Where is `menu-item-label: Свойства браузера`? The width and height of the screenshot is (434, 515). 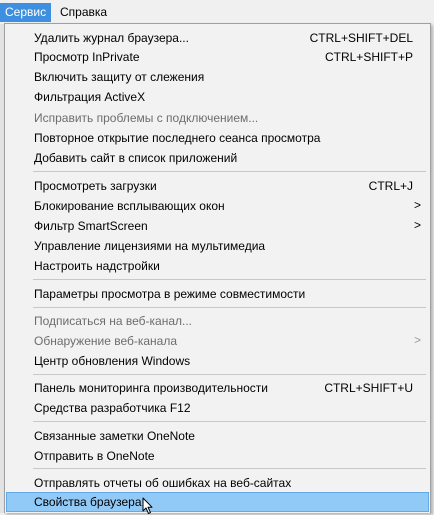
menu-item-label: Свойства браузера is located at coordinates (88, 502).